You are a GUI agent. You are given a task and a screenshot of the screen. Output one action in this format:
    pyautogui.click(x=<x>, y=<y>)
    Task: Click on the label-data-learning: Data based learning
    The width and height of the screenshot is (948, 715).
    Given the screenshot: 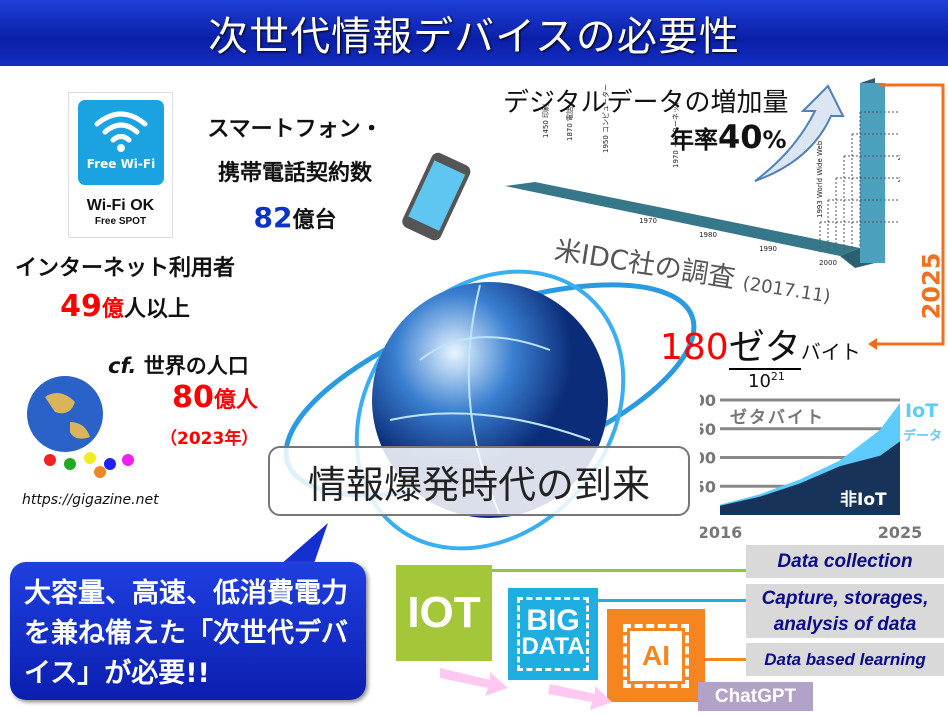 What is the action you would take?
    pyautogui.click(x=845, y=659)
    